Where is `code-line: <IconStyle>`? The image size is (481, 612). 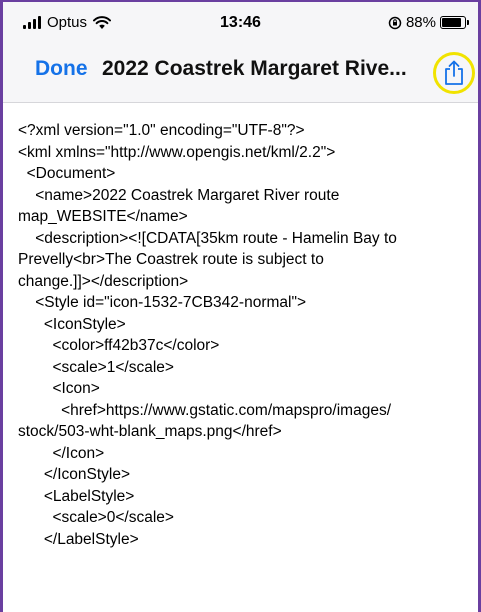
code-line: <IconStyle> is located at coordinates (72, 324).